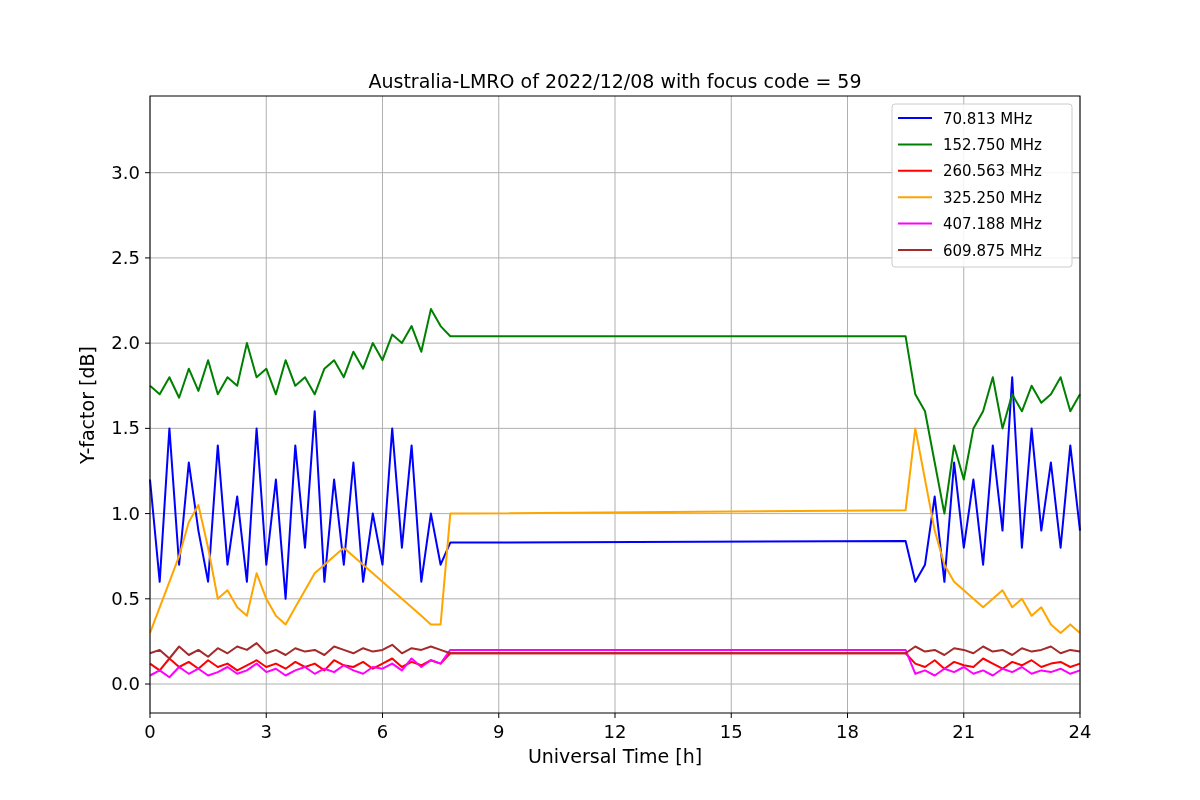 The image size is (1200, 800). I want to click on x-axis-label: Universal Time [h], so click(615, 756).